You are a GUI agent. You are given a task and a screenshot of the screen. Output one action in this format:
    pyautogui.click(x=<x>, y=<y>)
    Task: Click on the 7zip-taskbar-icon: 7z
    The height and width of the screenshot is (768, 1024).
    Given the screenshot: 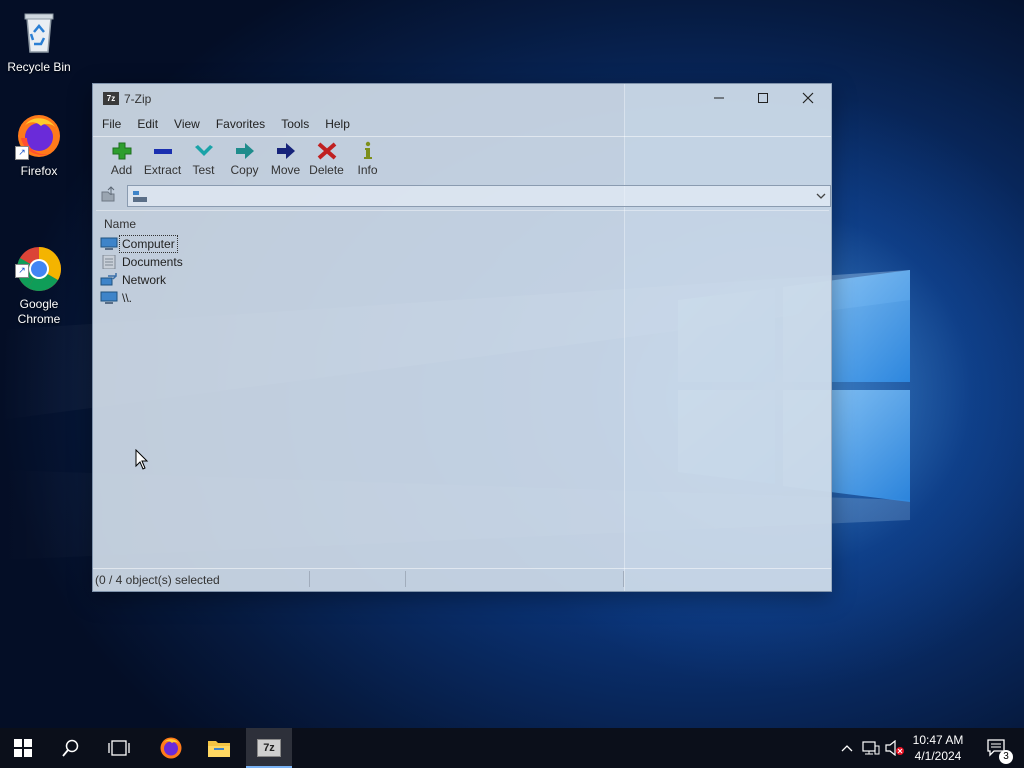 What is the action you would take?
    pyautogui.click(x=269, y=748)
    